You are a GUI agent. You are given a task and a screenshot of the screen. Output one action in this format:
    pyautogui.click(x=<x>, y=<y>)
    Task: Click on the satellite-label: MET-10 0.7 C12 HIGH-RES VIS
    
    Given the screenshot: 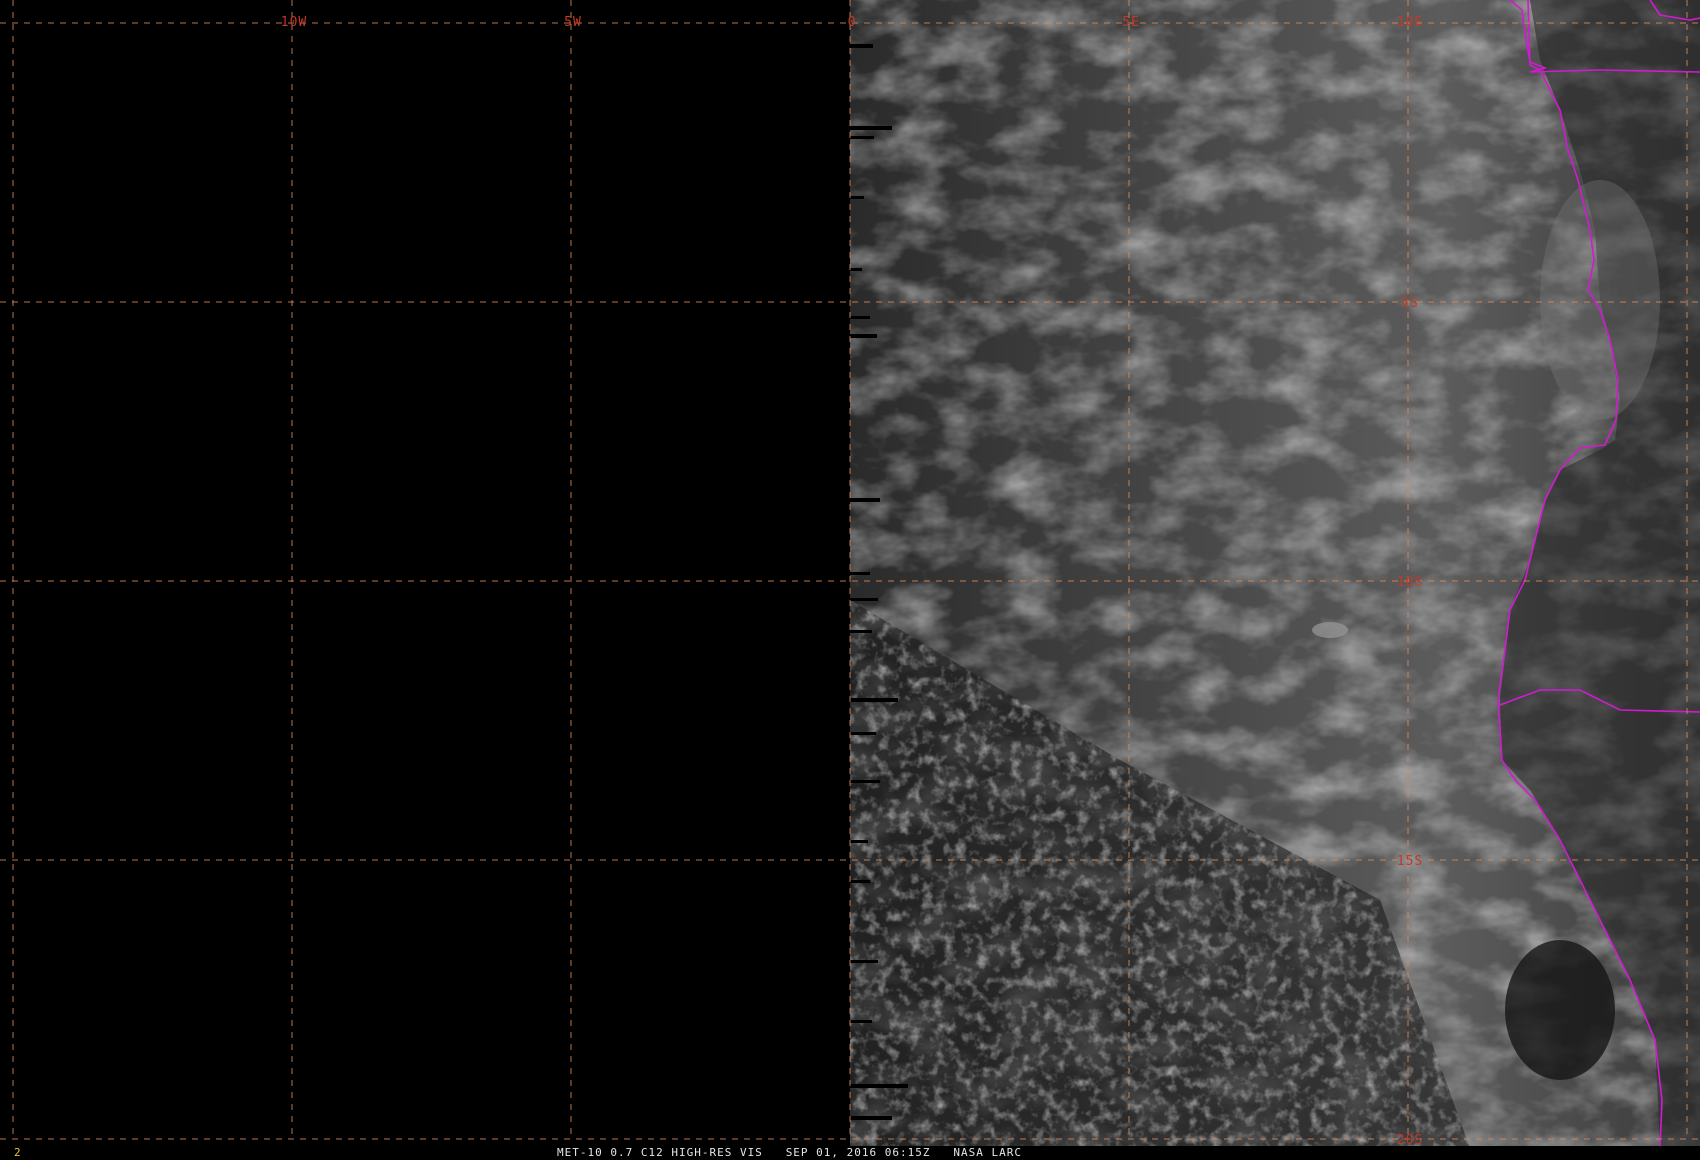 What is the action you would take?
    pyautogui.click(x=660, y=1152)
    